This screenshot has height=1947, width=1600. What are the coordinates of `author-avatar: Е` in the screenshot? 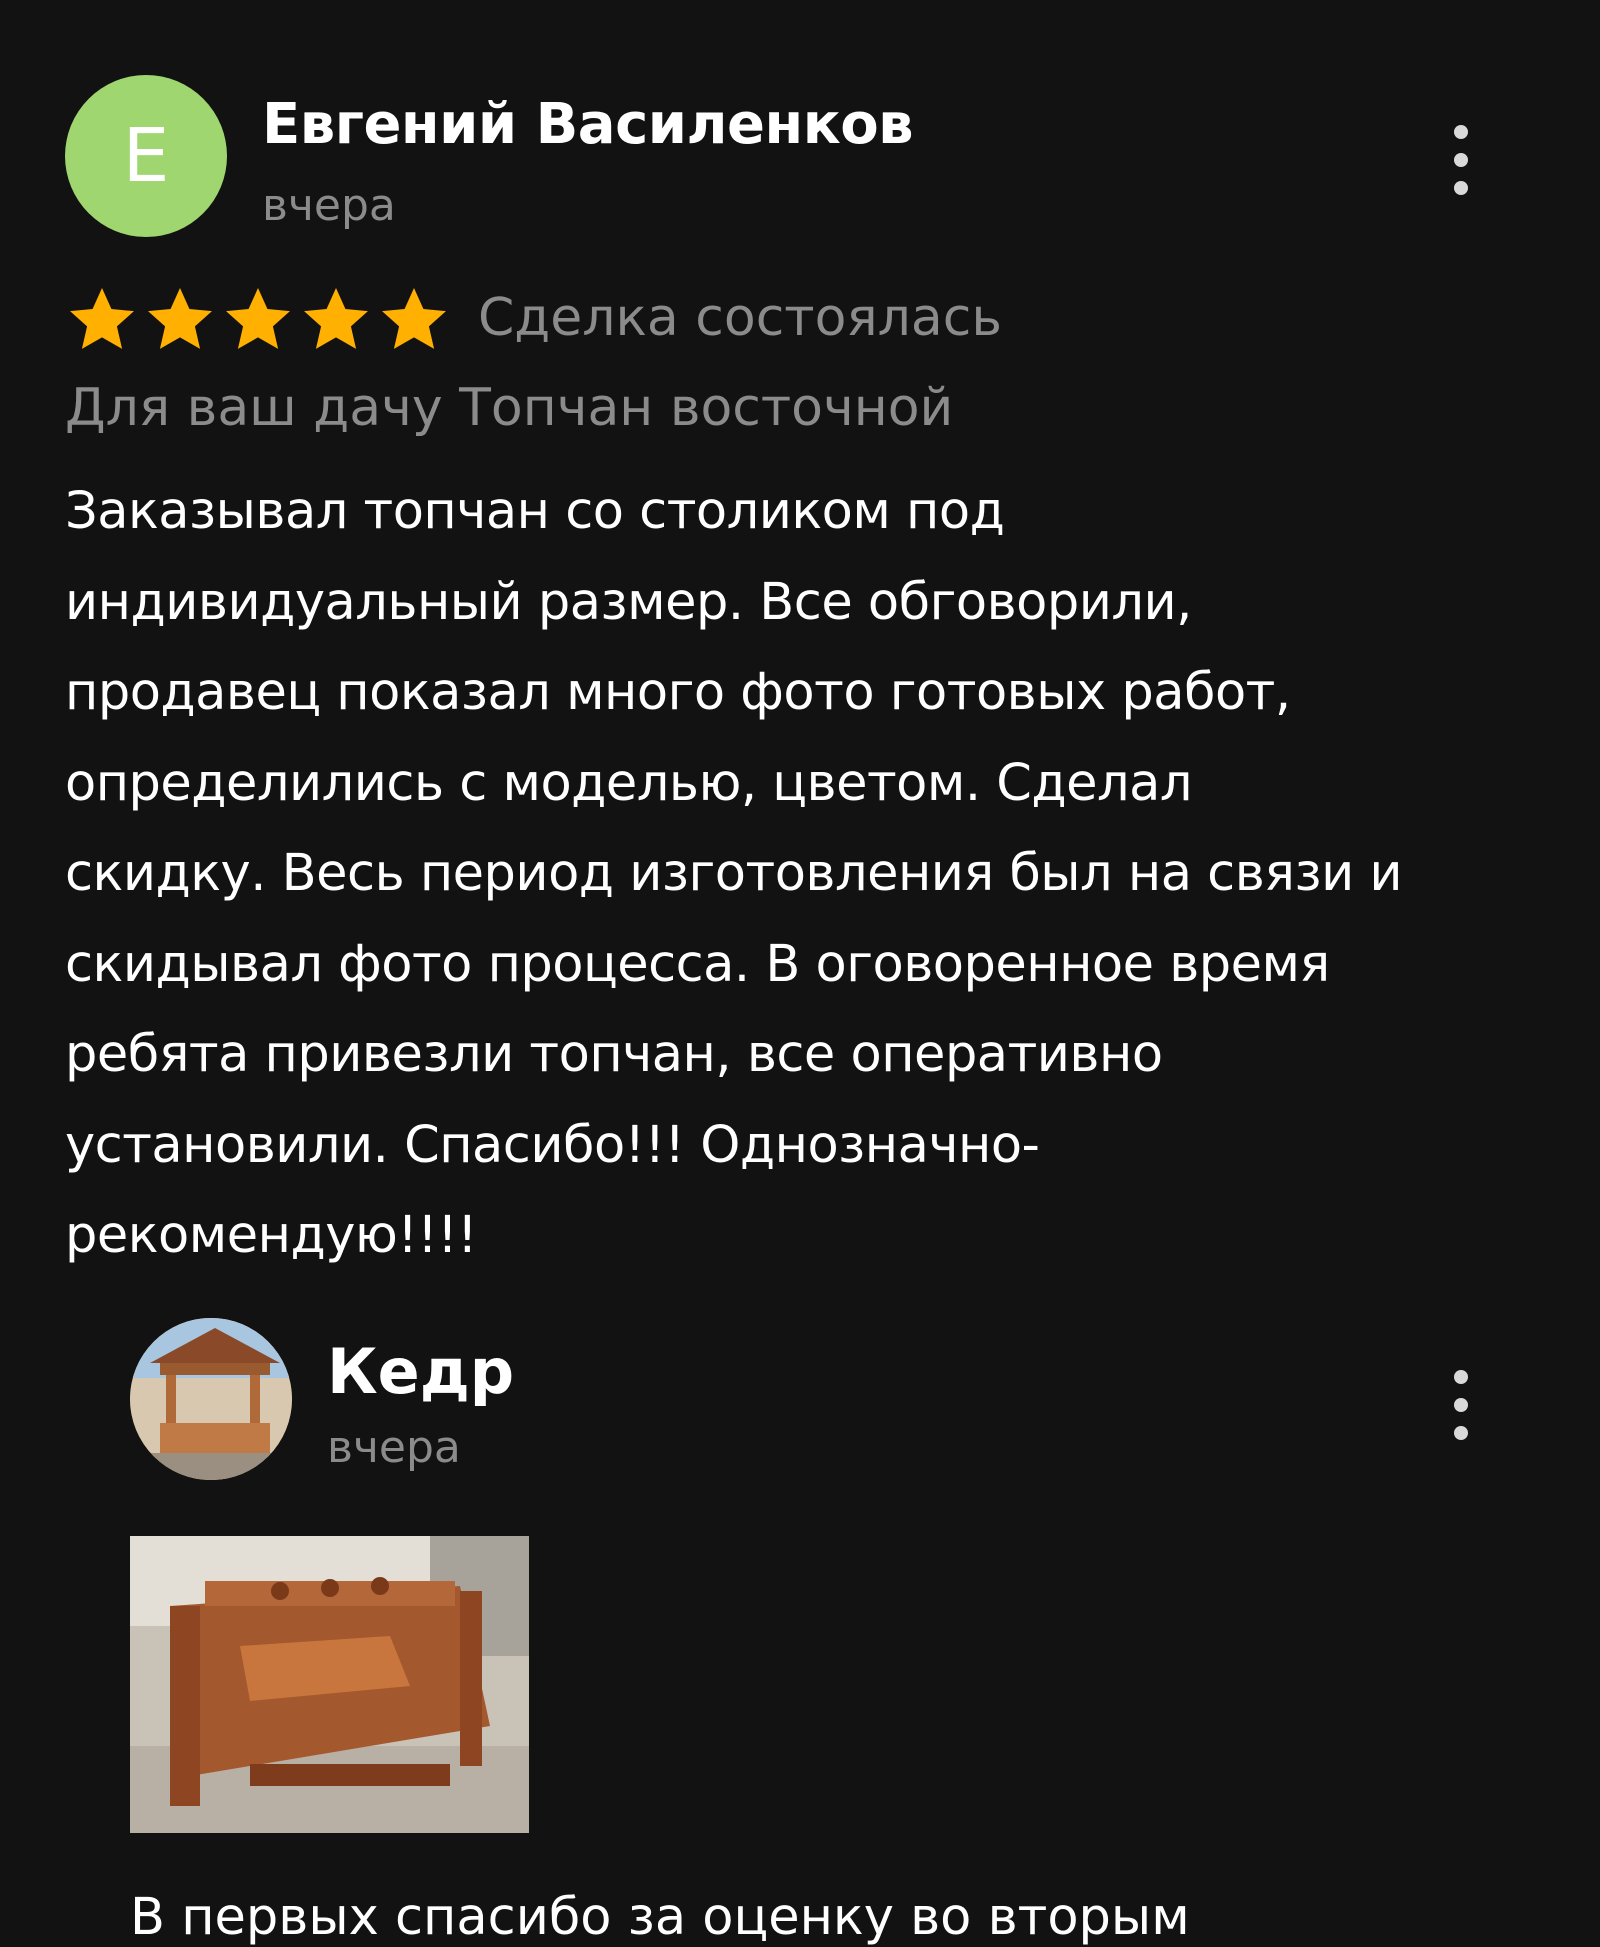 It's located at (146, 156).